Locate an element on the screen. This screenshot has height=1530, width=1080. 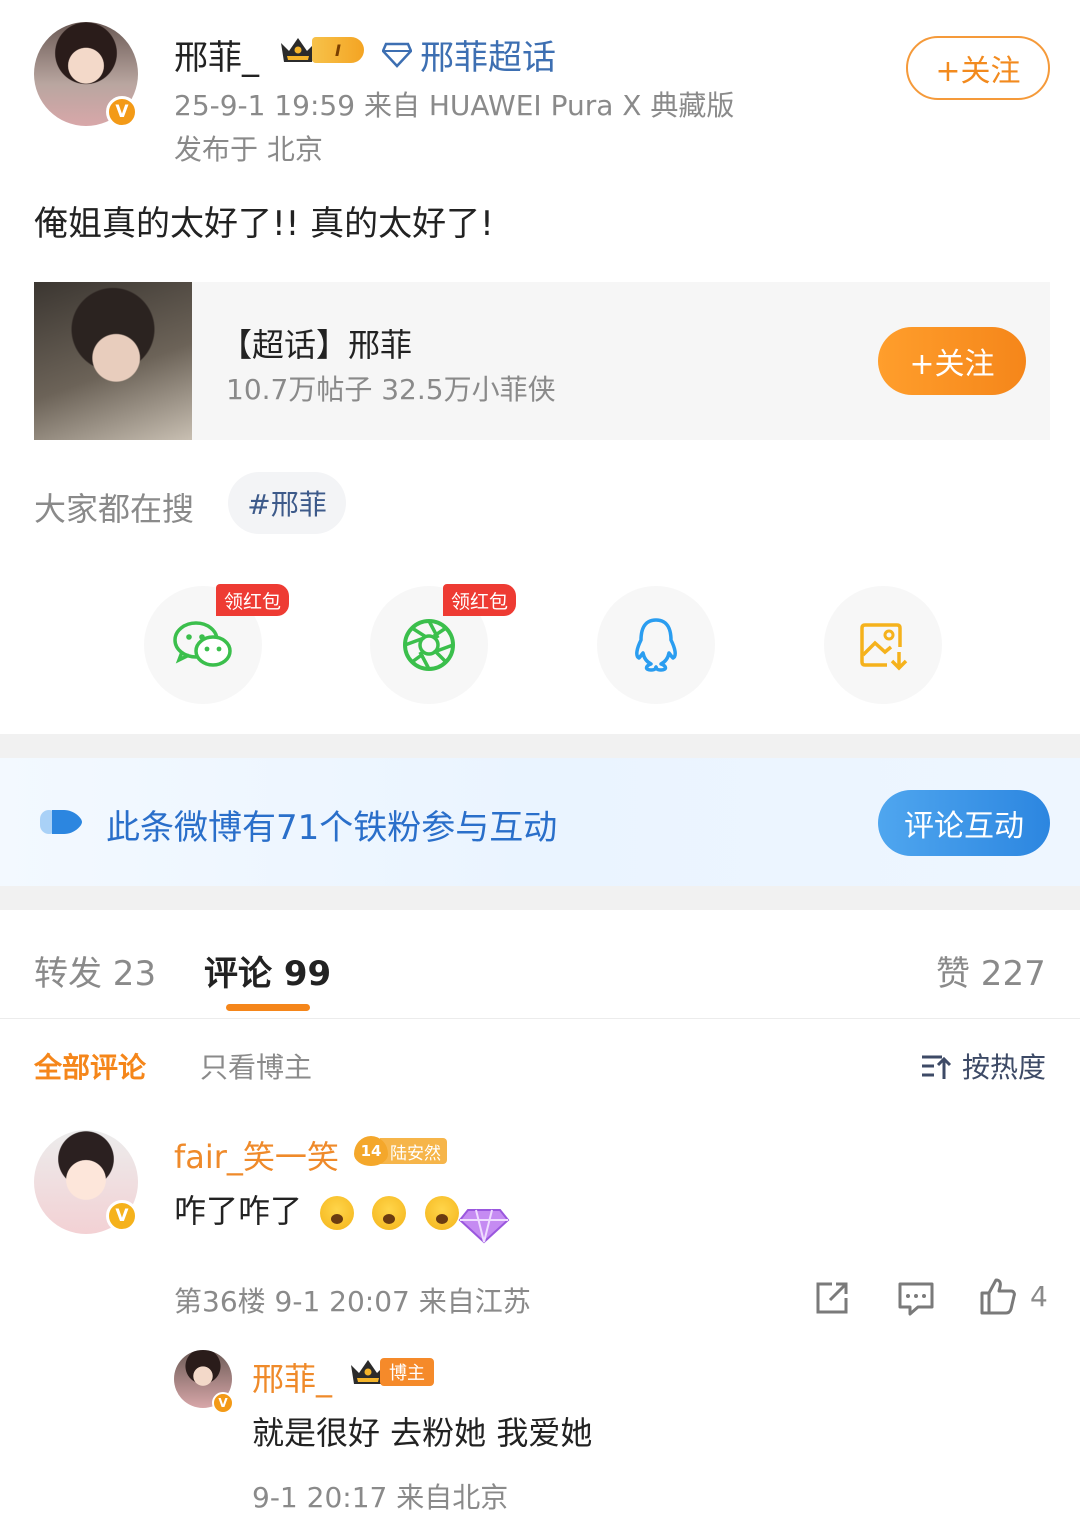
fan-interaction-banner: 此条微博有71个铁粉参与互动 评论互动 is located at coordinates (540, 822).